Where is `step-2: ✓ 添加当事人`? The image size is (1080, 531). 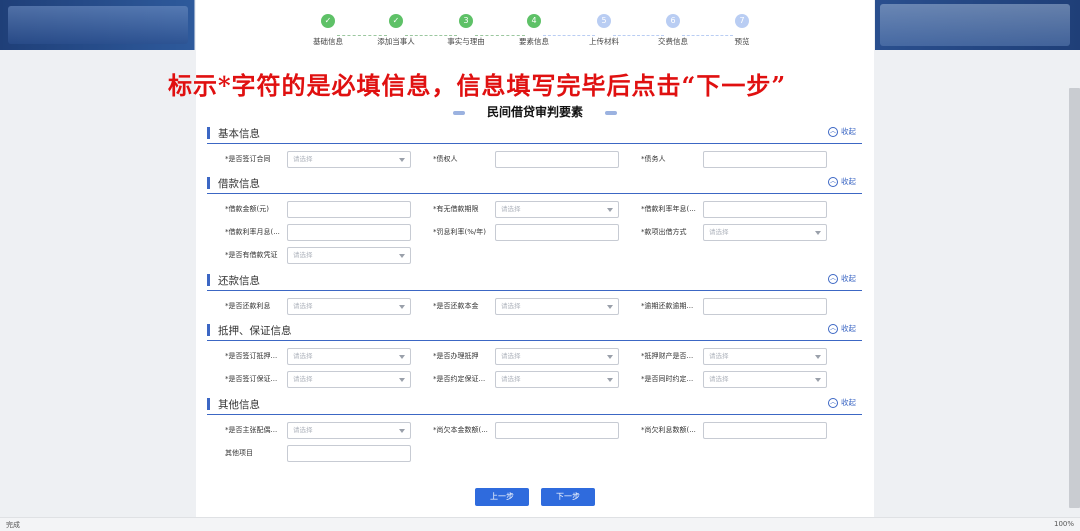 step-2: ✓ 添加当事人 is located at coordinates (396, 30).